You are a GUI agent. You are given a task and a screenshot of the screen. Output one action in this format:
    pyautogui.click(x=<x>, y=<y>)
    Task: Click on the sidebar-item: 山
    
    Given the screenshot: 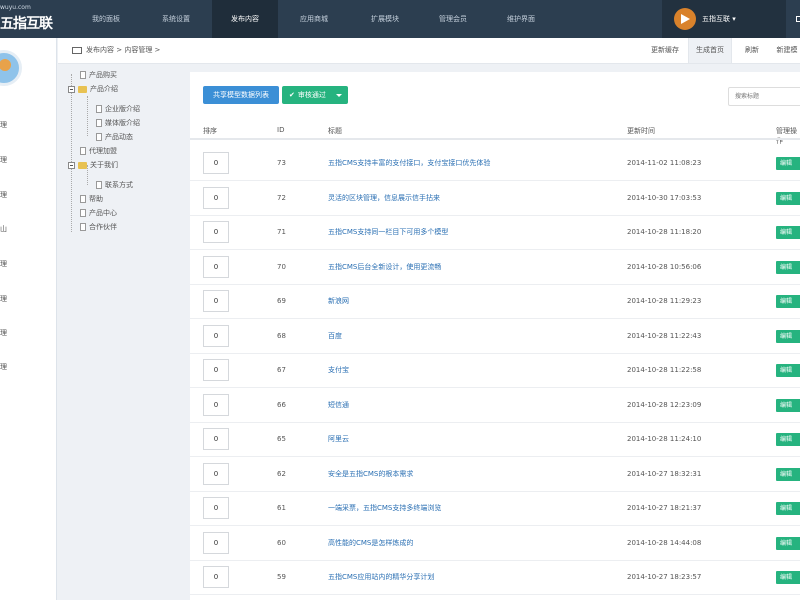 What is the action you would take?
    pyautogui.click(x=3, y=229)
    